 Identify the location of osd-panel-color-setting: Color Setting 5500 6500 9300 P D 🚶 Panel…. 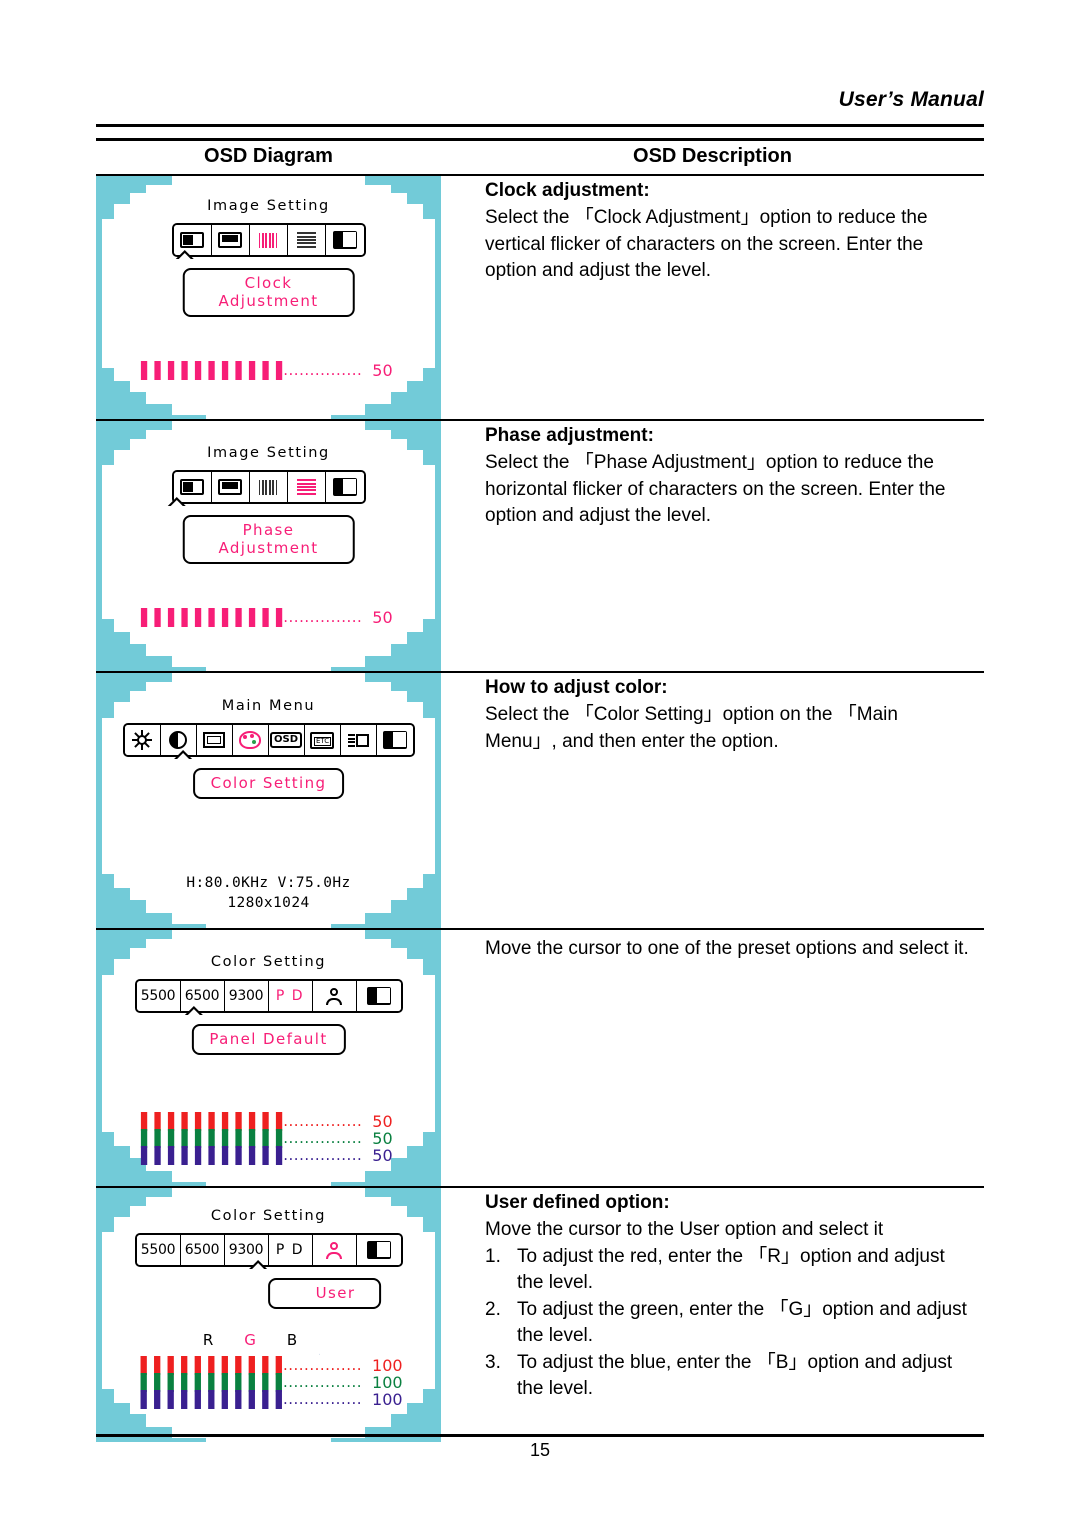
(268, 1058).